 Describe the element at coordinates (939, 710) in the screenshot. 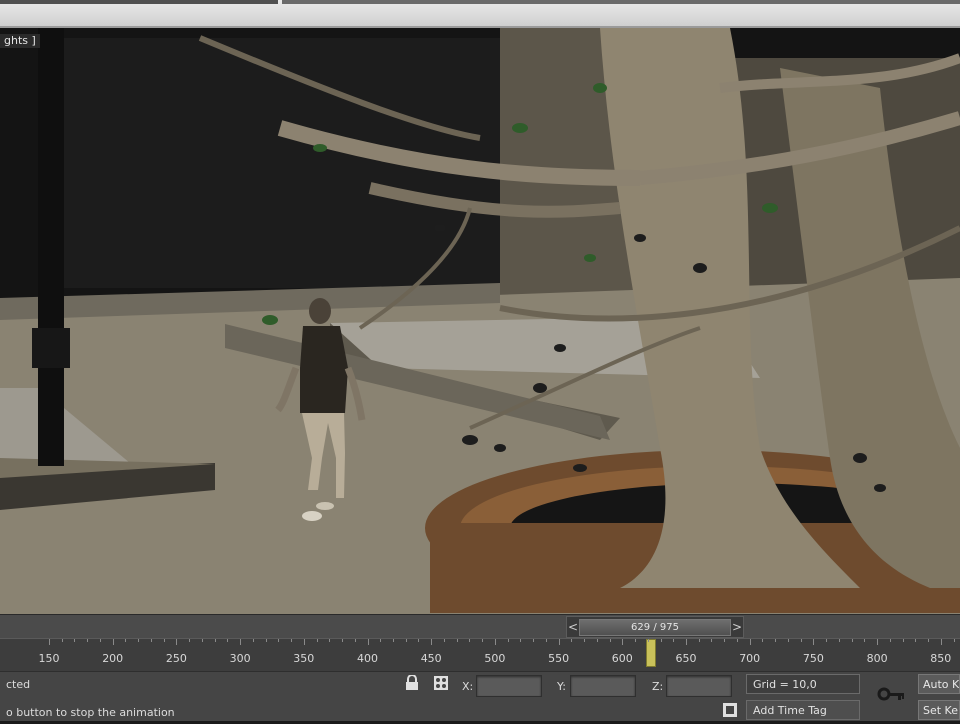

I see `set-key-button: Set Ke` at that location.